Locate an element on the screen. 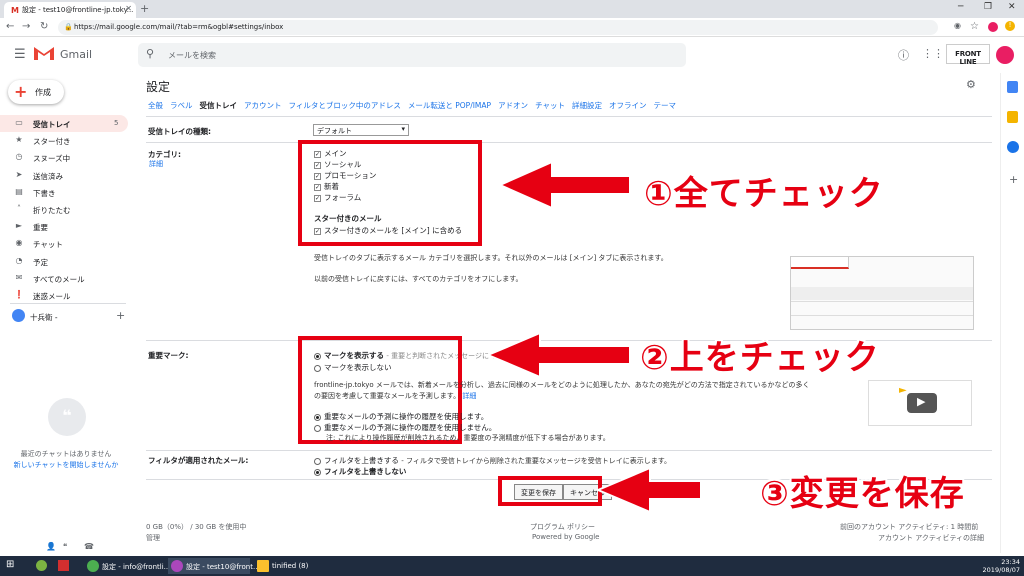  add-chat-icon: + is located at coordinates (120, 315).